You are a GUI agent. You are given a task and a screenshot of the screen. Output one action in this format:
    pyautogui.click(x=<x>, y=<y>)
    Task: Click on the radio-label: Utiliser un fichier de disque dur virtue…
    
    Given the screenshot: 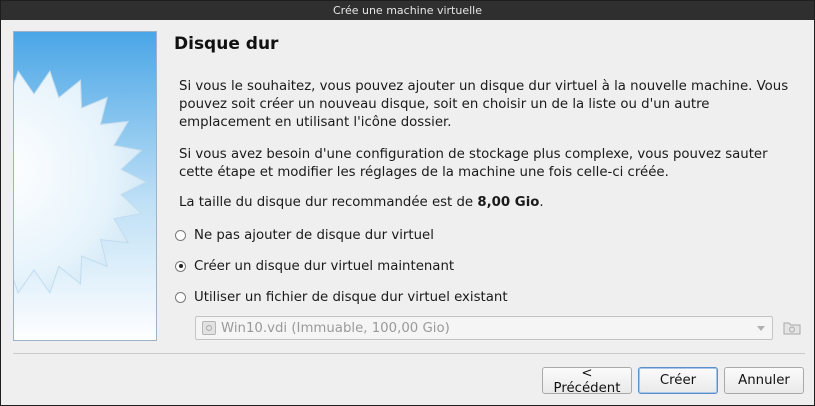 What is the action you would take?
    pyautogui.click(x=351, y=297)
    